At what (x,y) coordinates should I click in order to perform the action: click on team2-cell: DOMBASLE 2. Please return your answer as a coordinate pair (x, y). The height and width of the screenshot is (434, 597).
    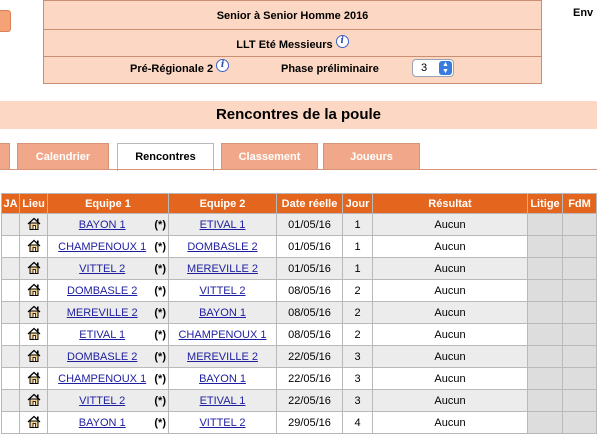
    Looking at the image, I should click on (222, 246).